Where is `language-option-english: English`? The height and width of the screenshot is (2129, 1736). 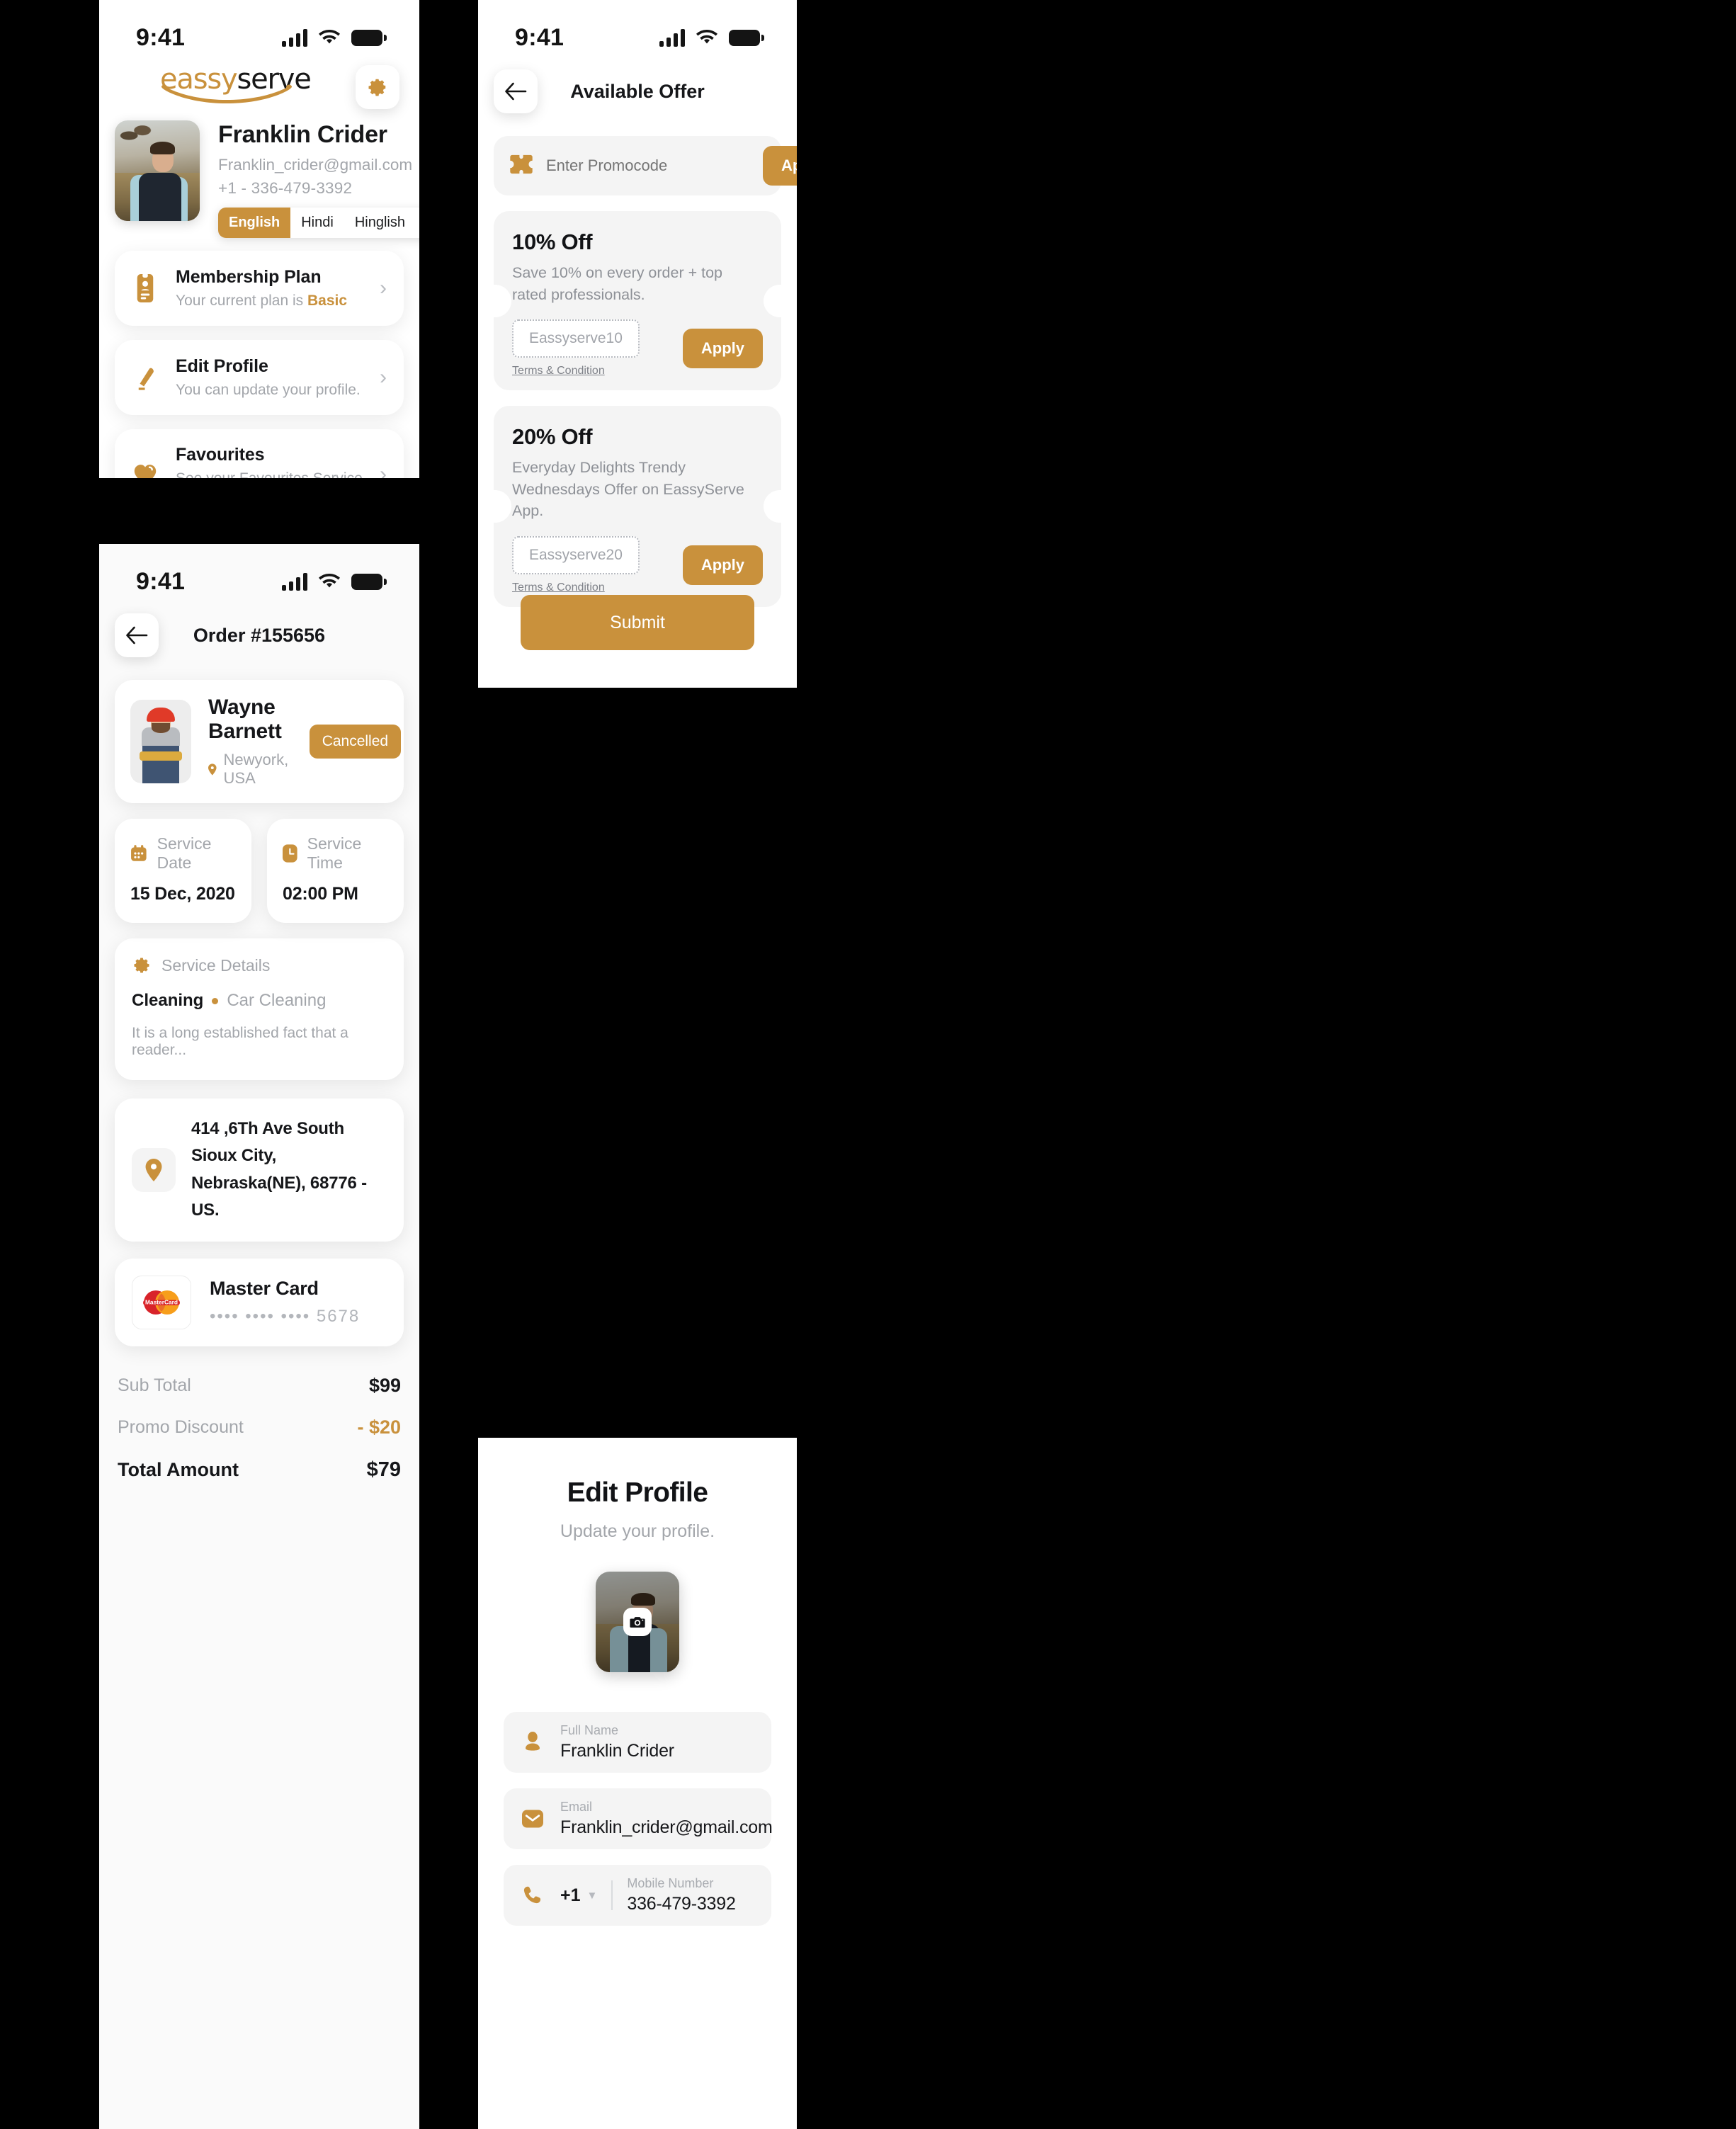
language-option-english: English is located at coordinates (255, 222).